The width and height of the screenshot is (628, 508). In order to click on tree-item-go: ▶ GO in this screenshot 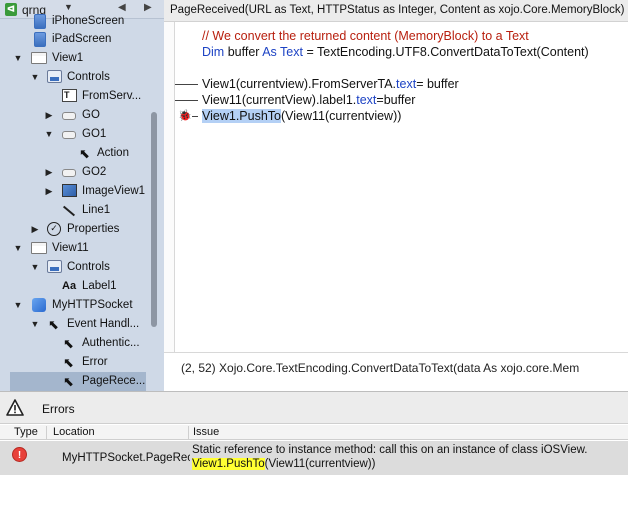, I will do `click(75, 115)`.